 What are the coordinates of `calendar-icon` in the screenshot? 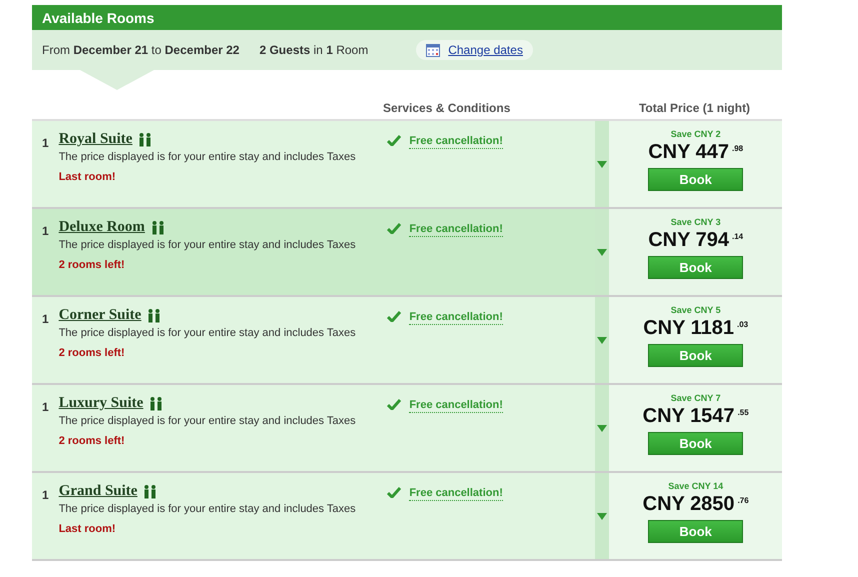 It's located at (433, 50).